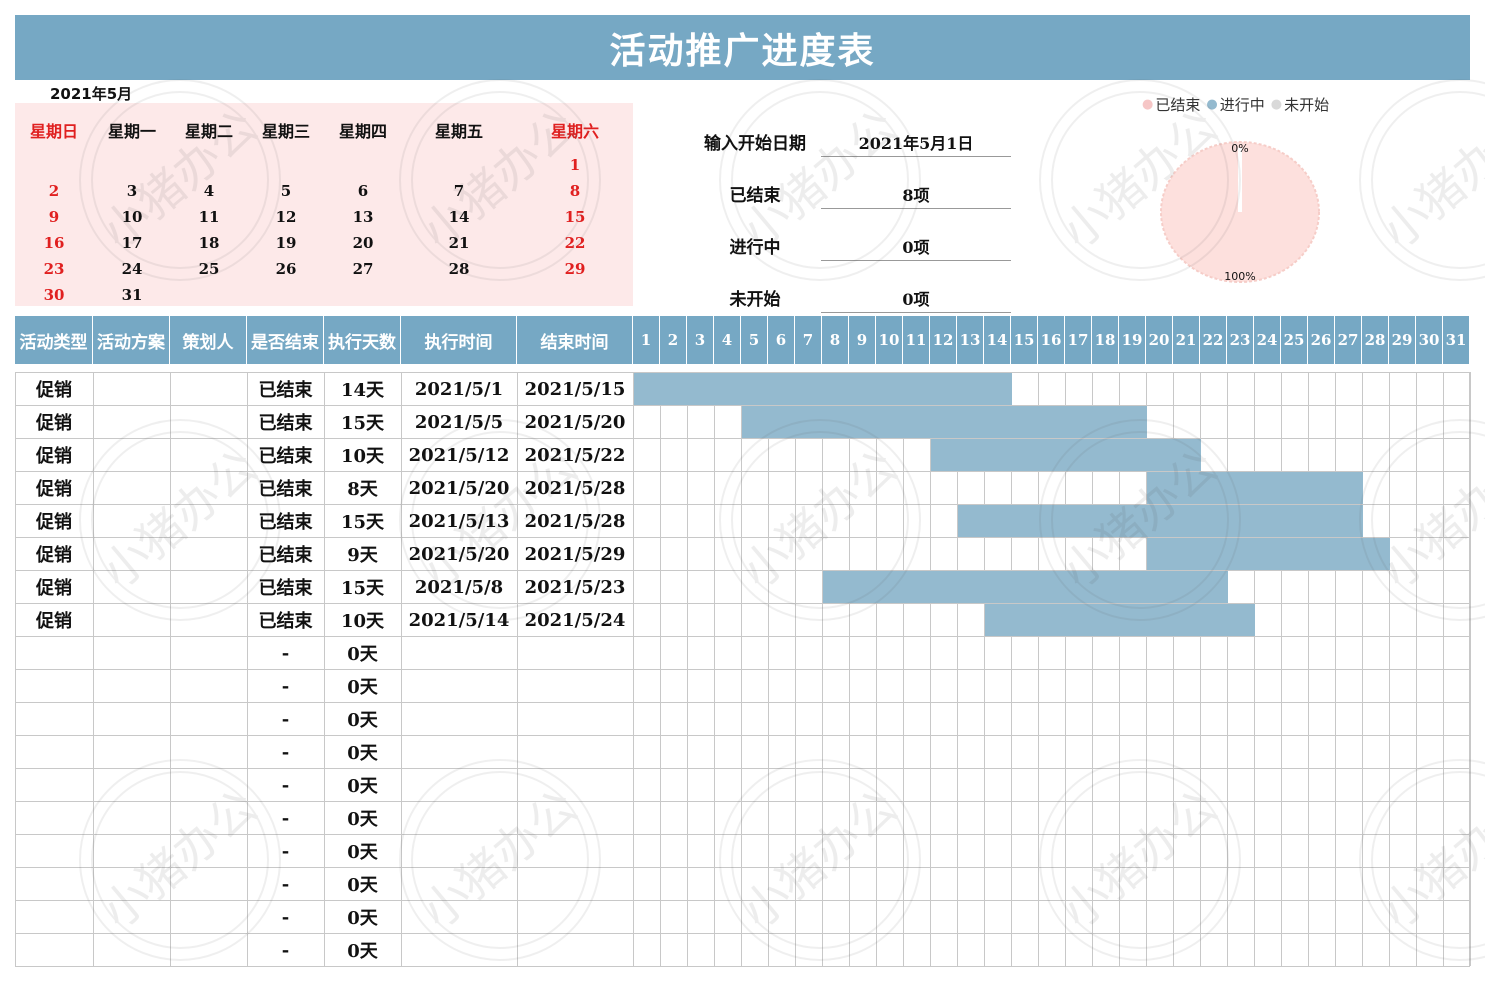 The image size is (1485, 982). I want to click on calendar-day: 18, so click(209, 243).